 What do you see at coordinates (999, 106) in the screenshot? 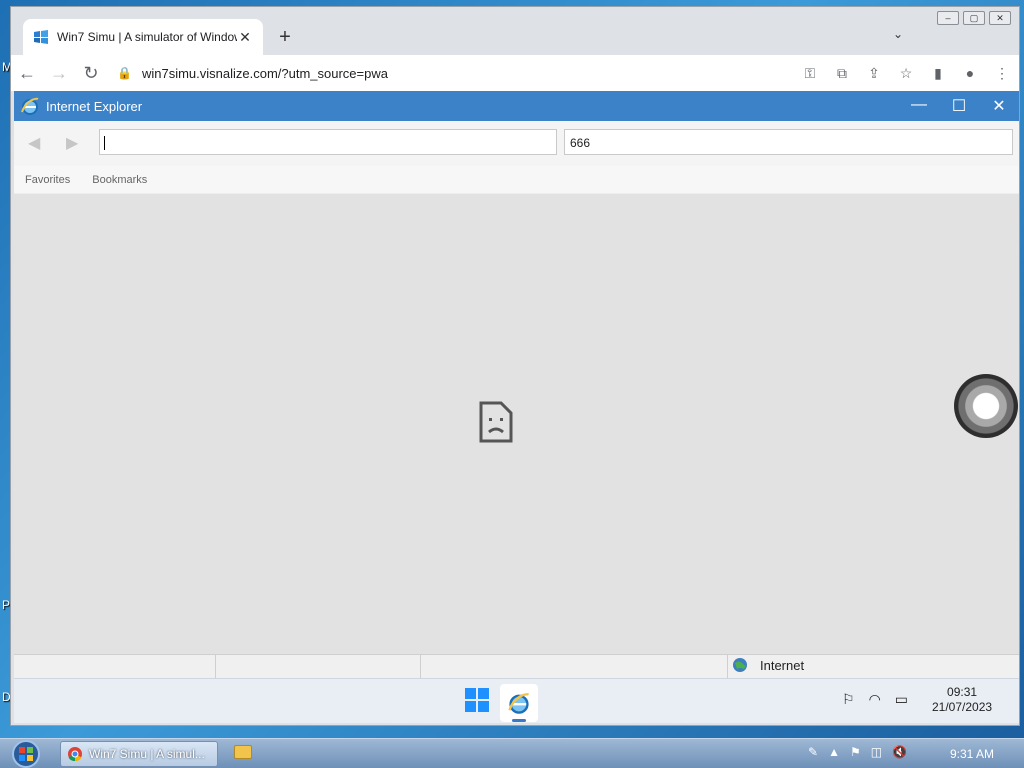
I see `ie-close-button: ✕` at bounding box center [999, 106].